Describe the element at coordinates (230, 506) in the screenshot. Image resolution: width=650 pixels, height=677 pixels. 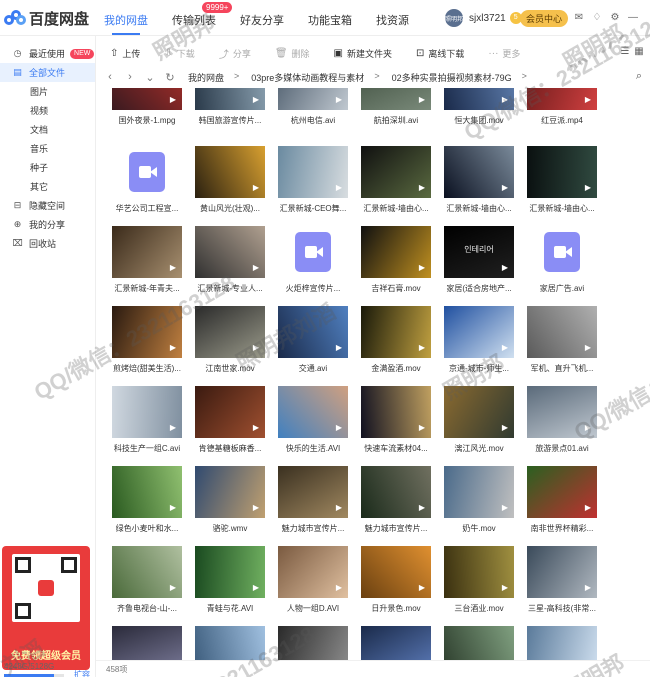
I see `file-item: ▶ 骆驼.wmv` at that location.